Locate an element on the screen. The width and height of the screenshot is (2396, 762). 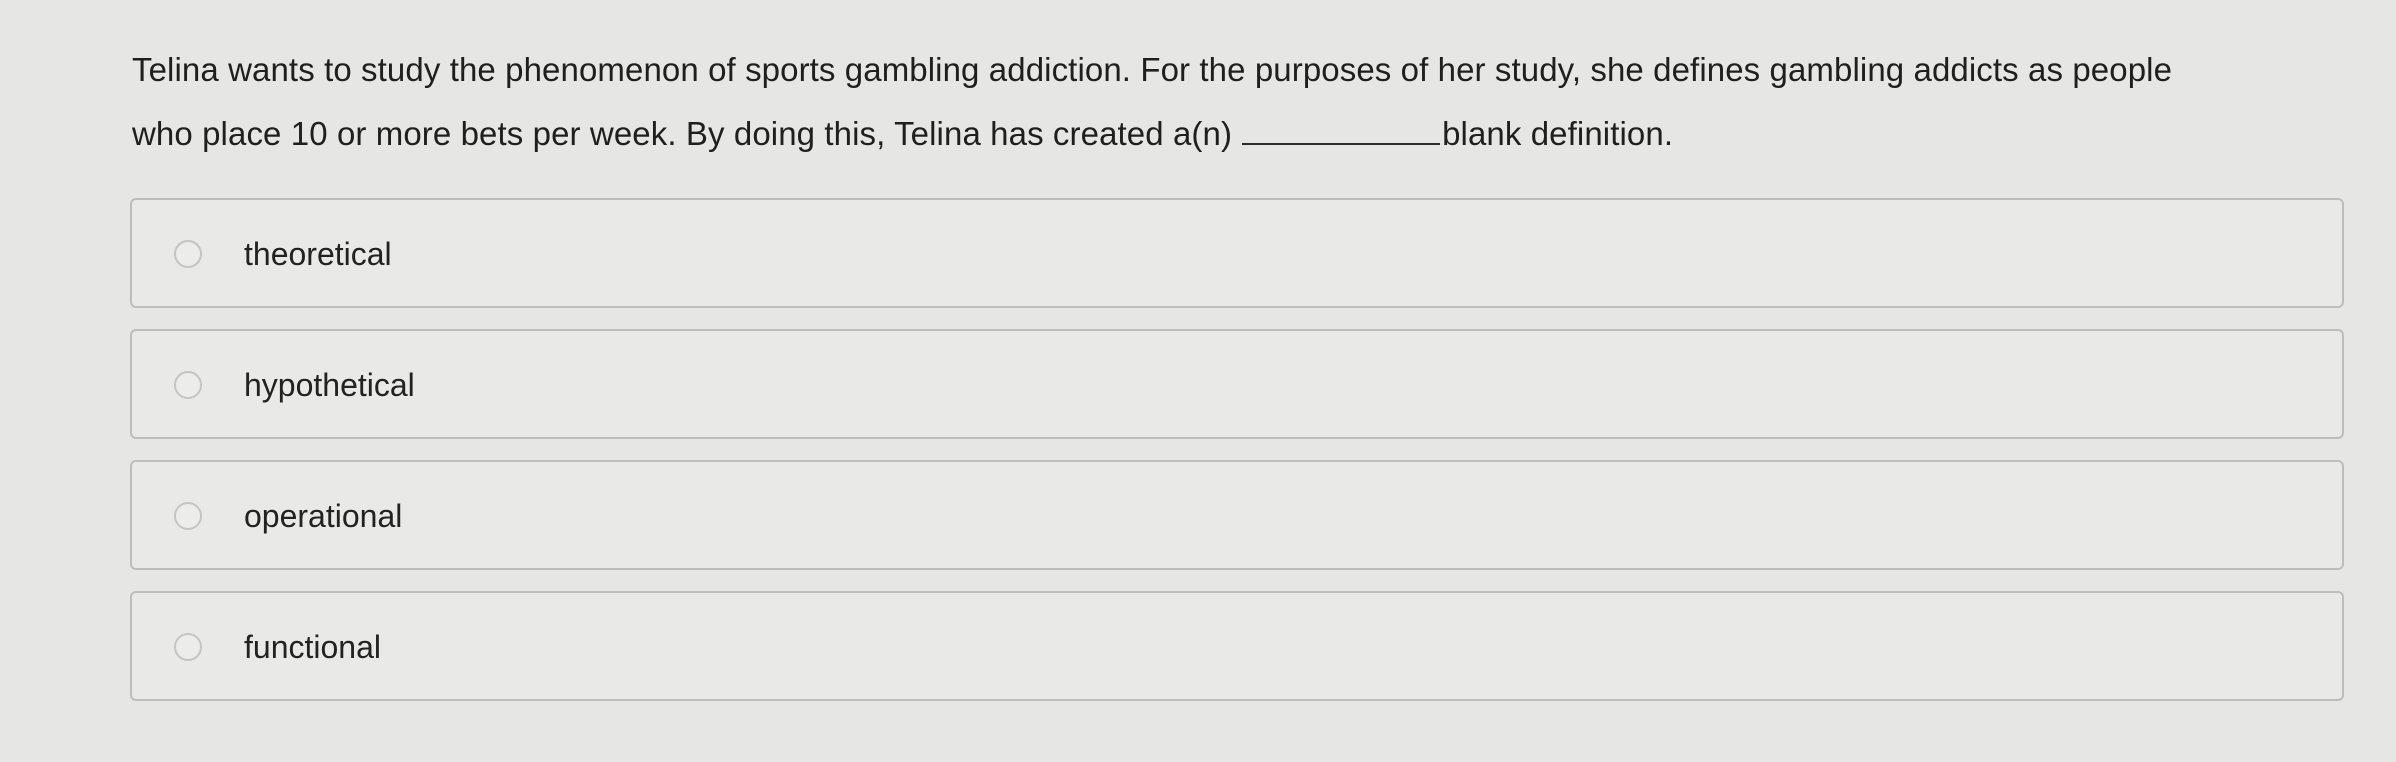
option-theoretical: theoretical is located at coordinates (1237, 253).